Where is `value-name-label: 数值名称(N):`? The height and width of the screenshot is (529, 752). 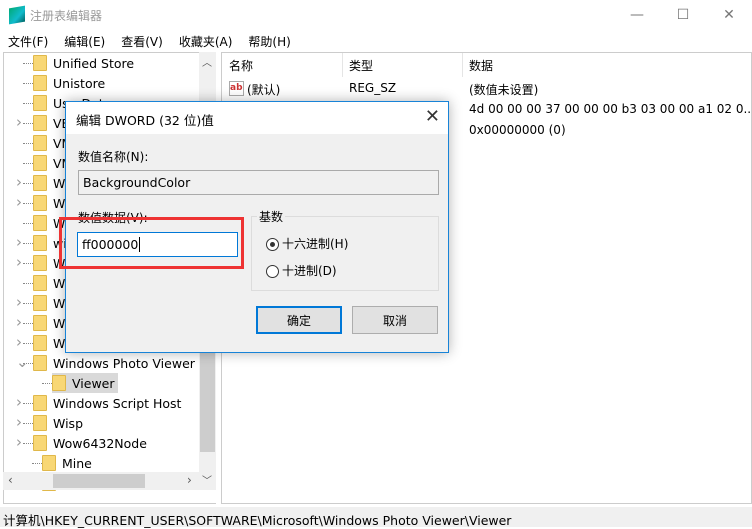 value-name-label: 数值名称(N): is located at coordinates (113, 157).